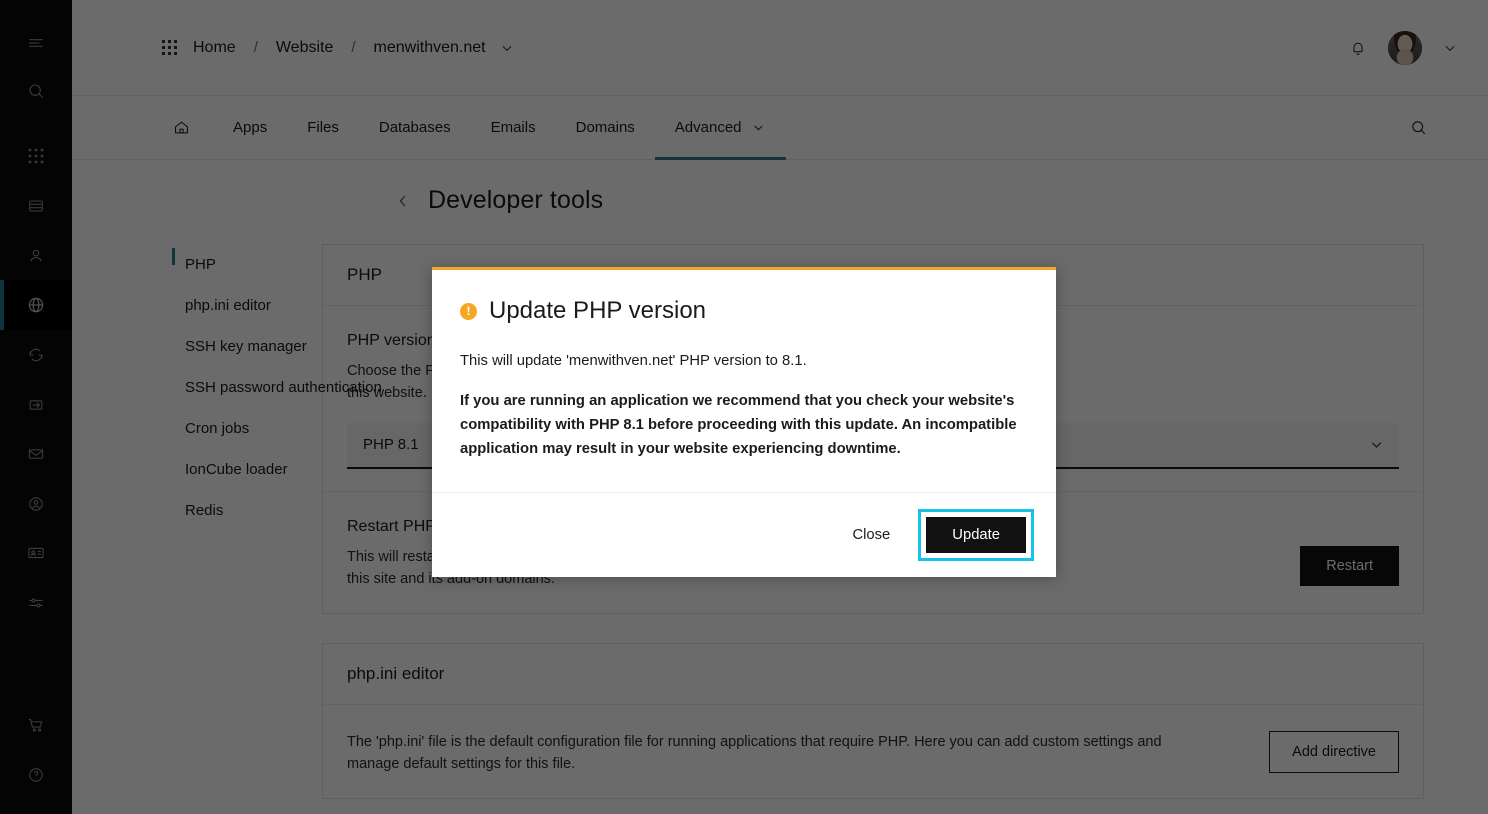 This screenshot has width=1488, height=814. I want to click on update-button: Update, so click(976, 535).